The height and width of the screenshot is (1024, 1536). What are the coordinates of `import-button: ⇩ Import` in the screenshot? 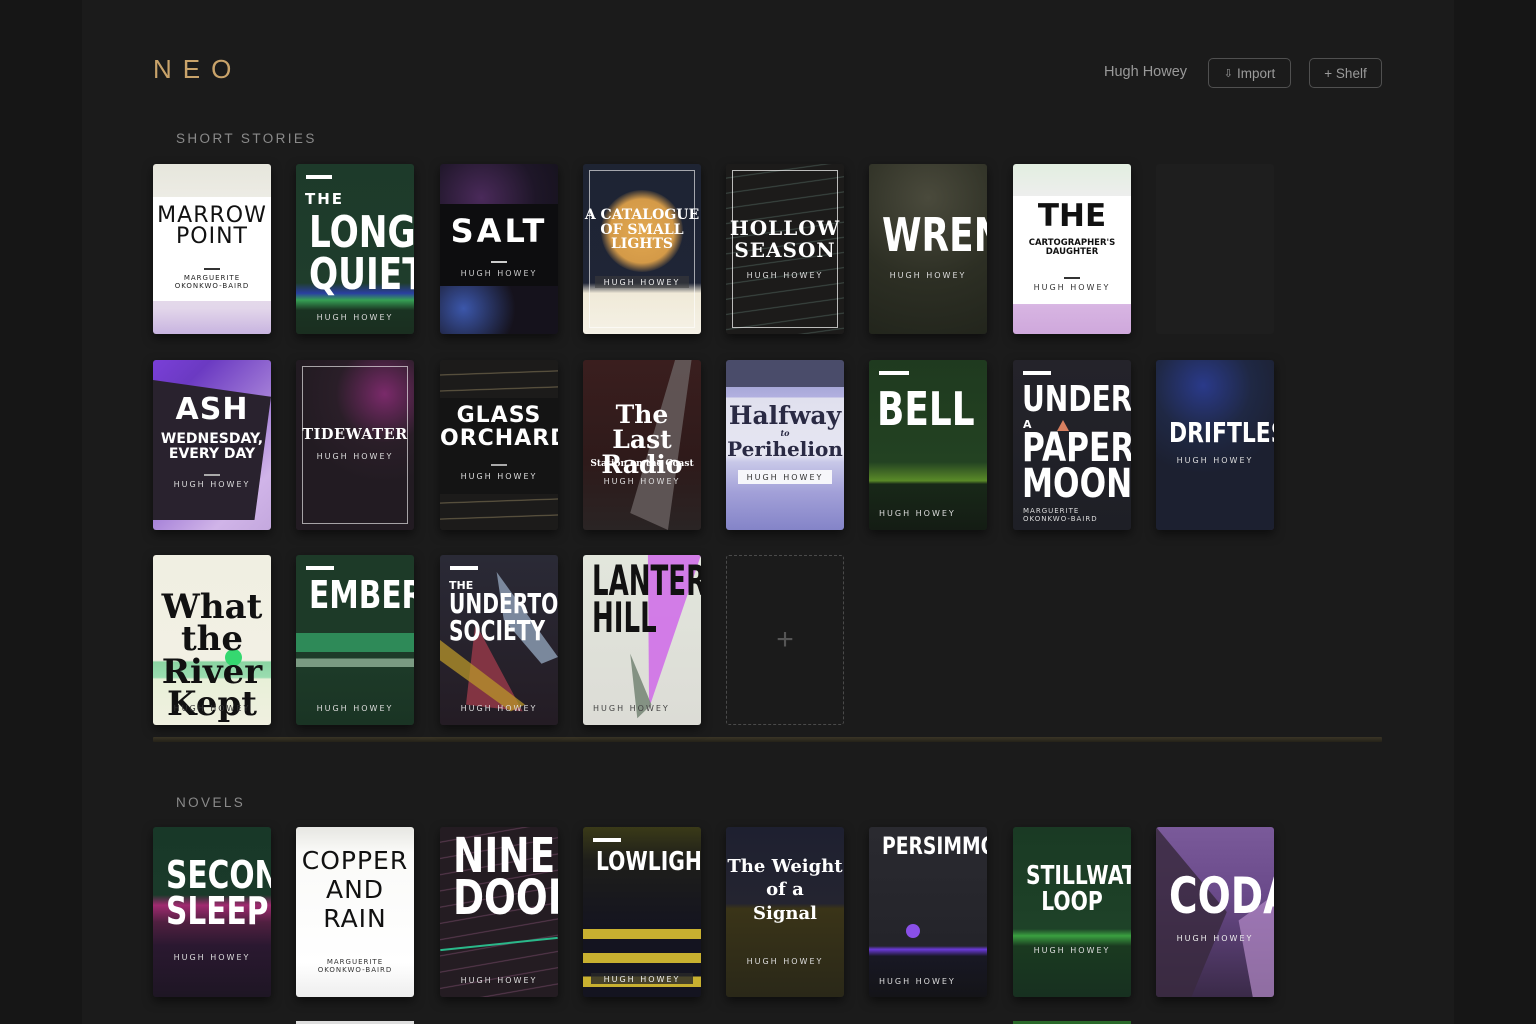 It's located at (1249, 73).